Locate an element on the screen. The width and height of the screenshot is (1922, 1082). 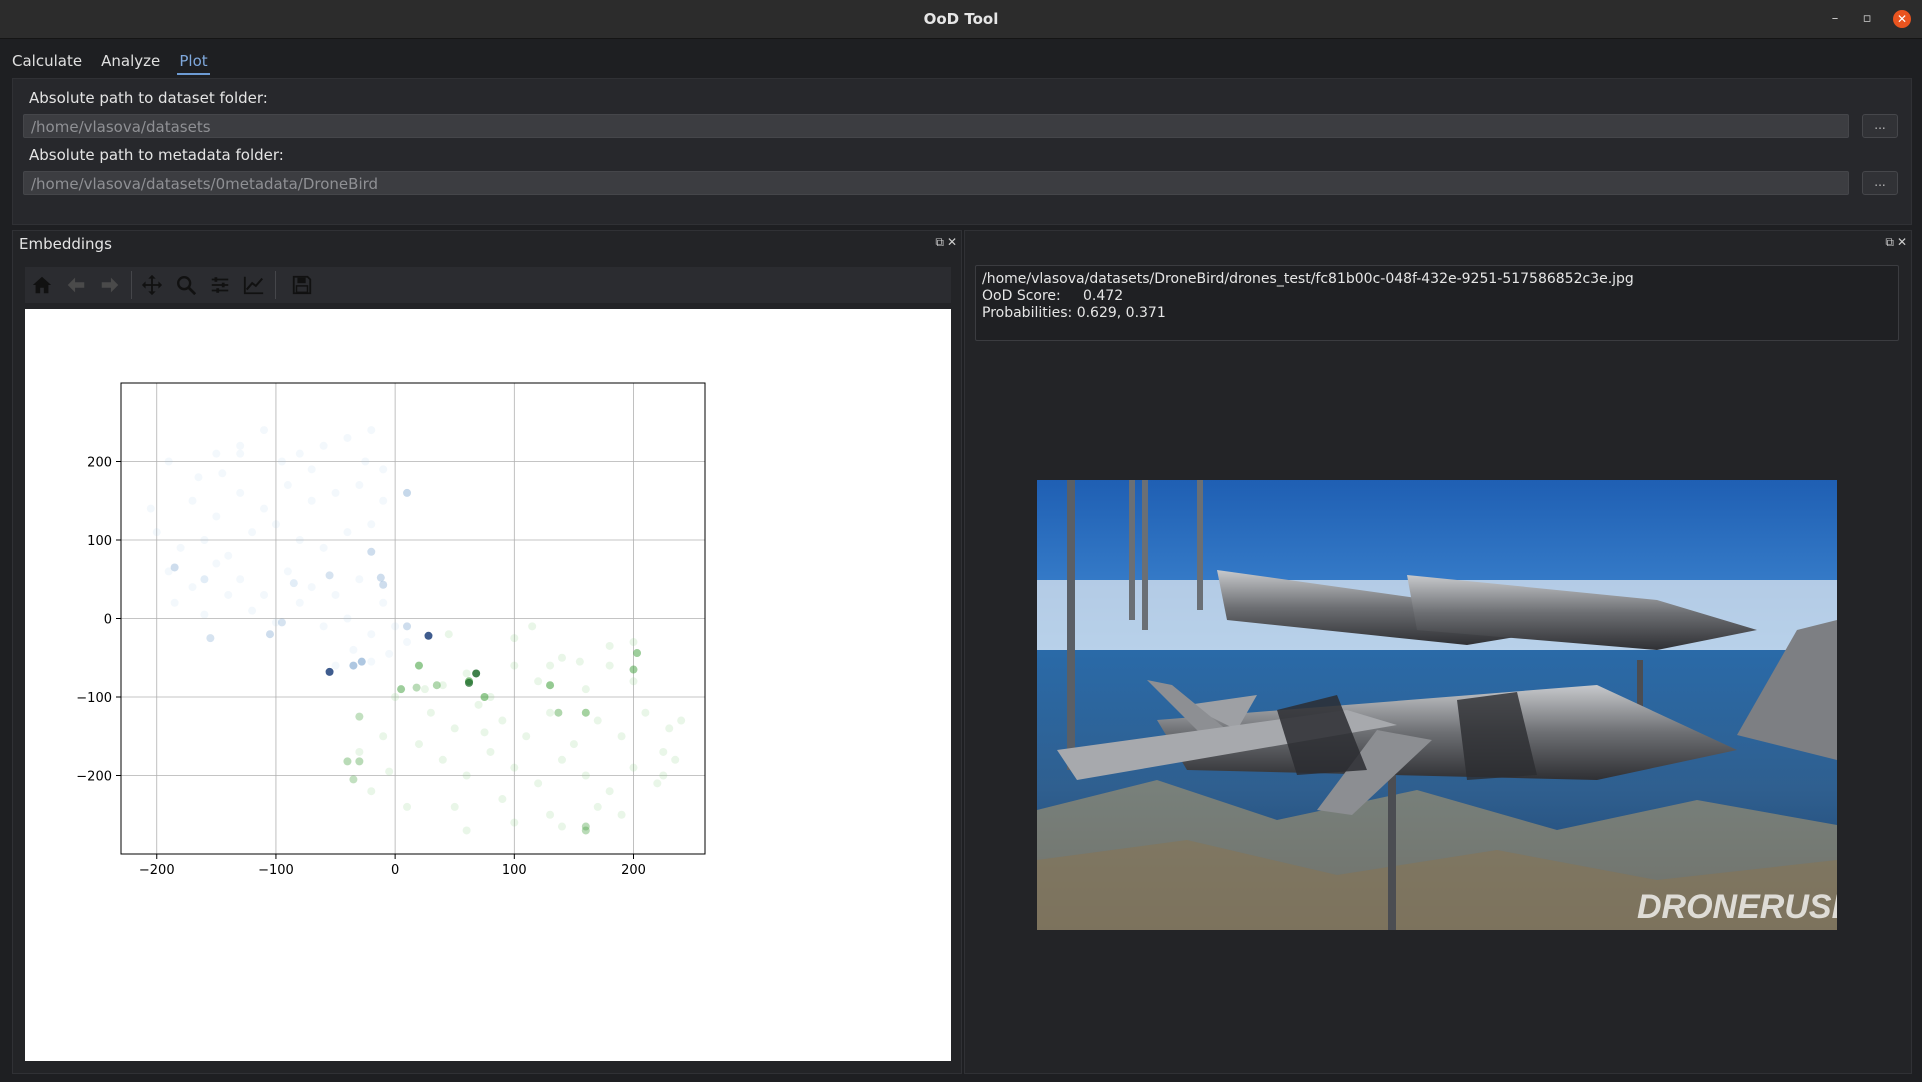
dock-controls: ⧉ ✕ is located at coordinates (1894, 242).